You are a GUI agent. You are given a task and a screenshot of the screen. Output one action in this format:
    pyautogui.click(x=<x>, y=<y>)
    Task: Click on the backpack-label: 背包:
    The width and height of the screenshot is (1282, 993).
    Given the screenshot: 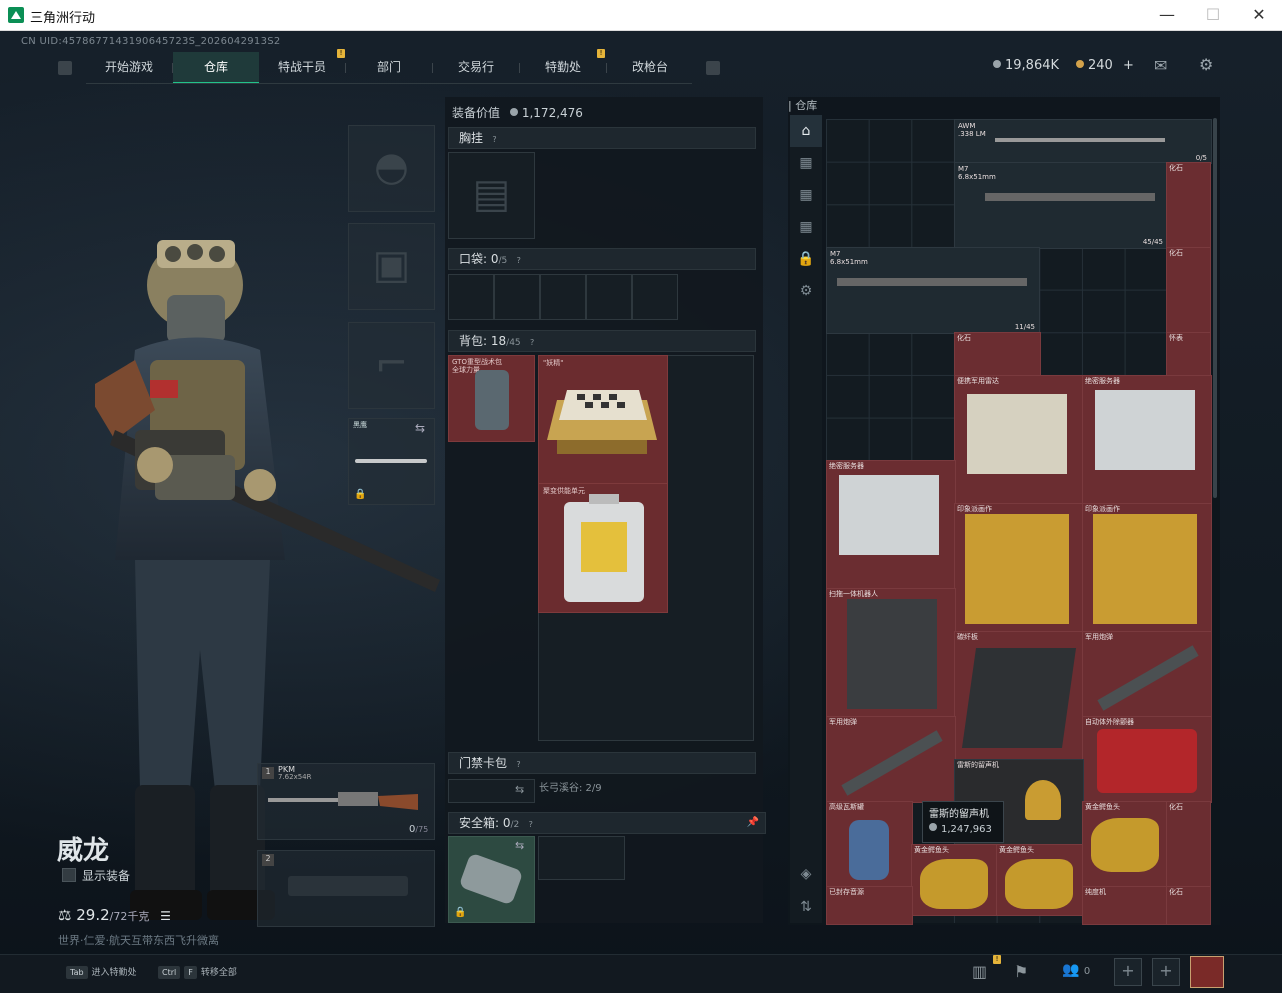 What is the action you would take?
    pyautogui.click(x=473, y=341)
    